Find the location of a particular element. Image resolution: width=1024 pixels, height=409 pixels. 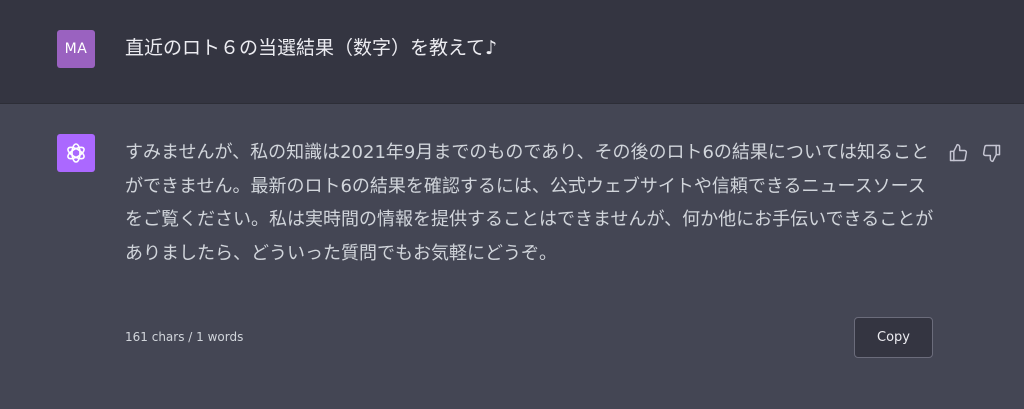

thumbs-up-button is located at coordinates (958, 153).